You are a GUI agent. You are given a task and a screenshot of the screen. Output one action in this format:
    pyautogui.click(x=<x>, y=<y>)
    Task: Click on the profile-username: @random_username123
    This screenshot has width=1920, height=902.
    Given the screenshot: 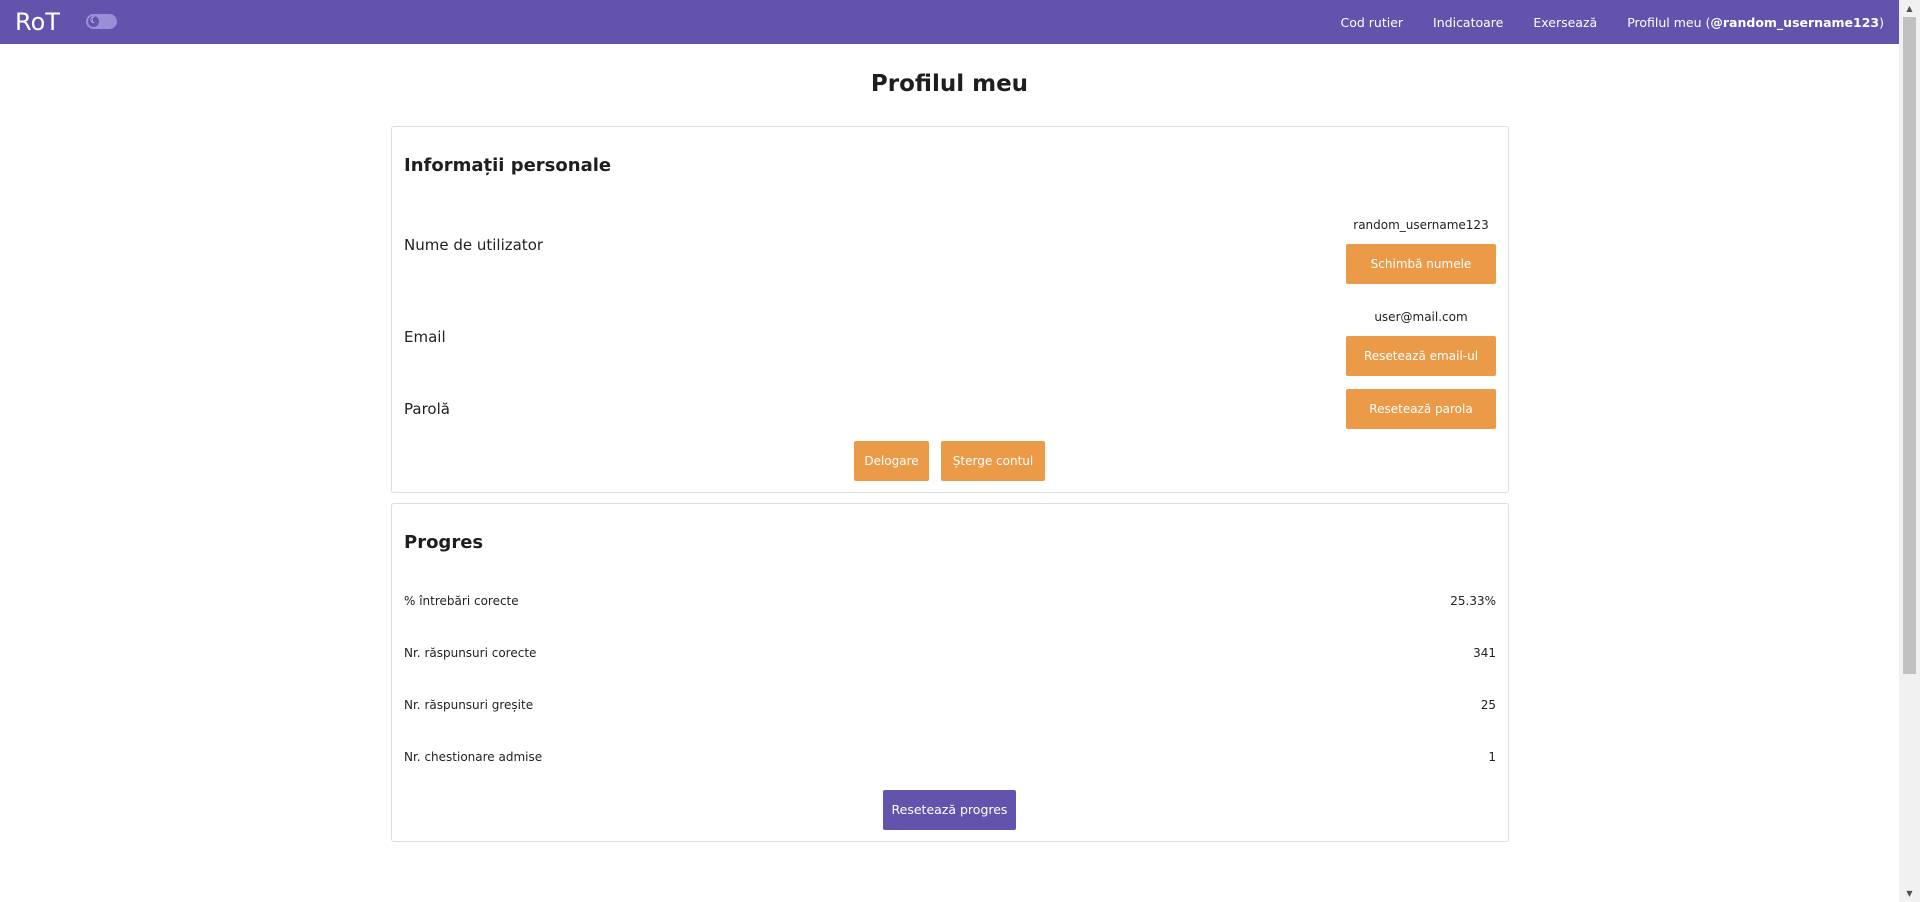 What is the action you would take?
    pyautogui.click(x=1795, y=22)
    